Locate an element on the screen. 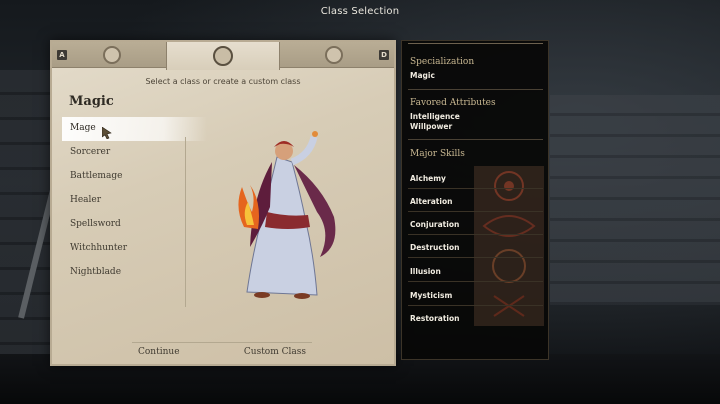 The height and width of the screenshot is (404, 720). shield-emblem-icon is located at coordinates (334, 55).